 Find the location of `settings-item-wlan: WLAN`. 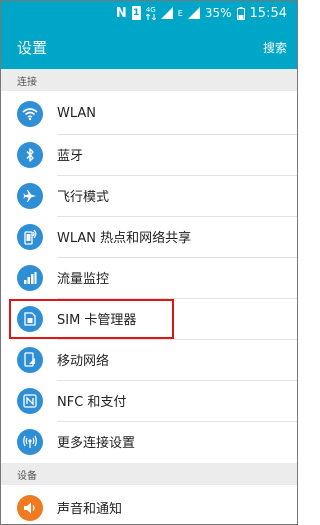

settings-item-wlan: WLAN is located at coordinates (149, 113).